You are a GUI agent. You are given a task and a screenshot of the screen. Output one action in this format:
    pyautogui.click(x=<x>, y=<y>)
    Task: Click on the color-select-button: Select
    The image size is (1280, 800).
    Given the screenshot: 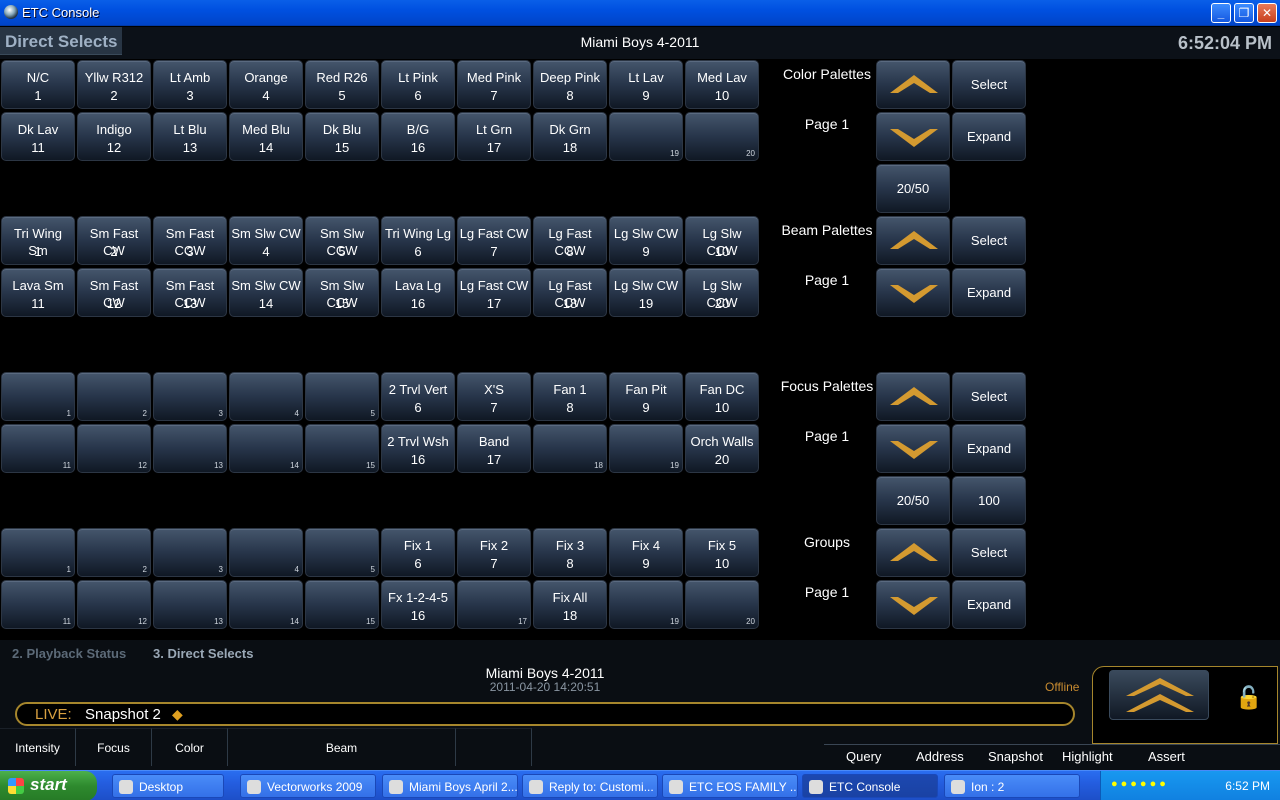 What is the action you would take?
    pyautogui.click(x=989, y=84)
    